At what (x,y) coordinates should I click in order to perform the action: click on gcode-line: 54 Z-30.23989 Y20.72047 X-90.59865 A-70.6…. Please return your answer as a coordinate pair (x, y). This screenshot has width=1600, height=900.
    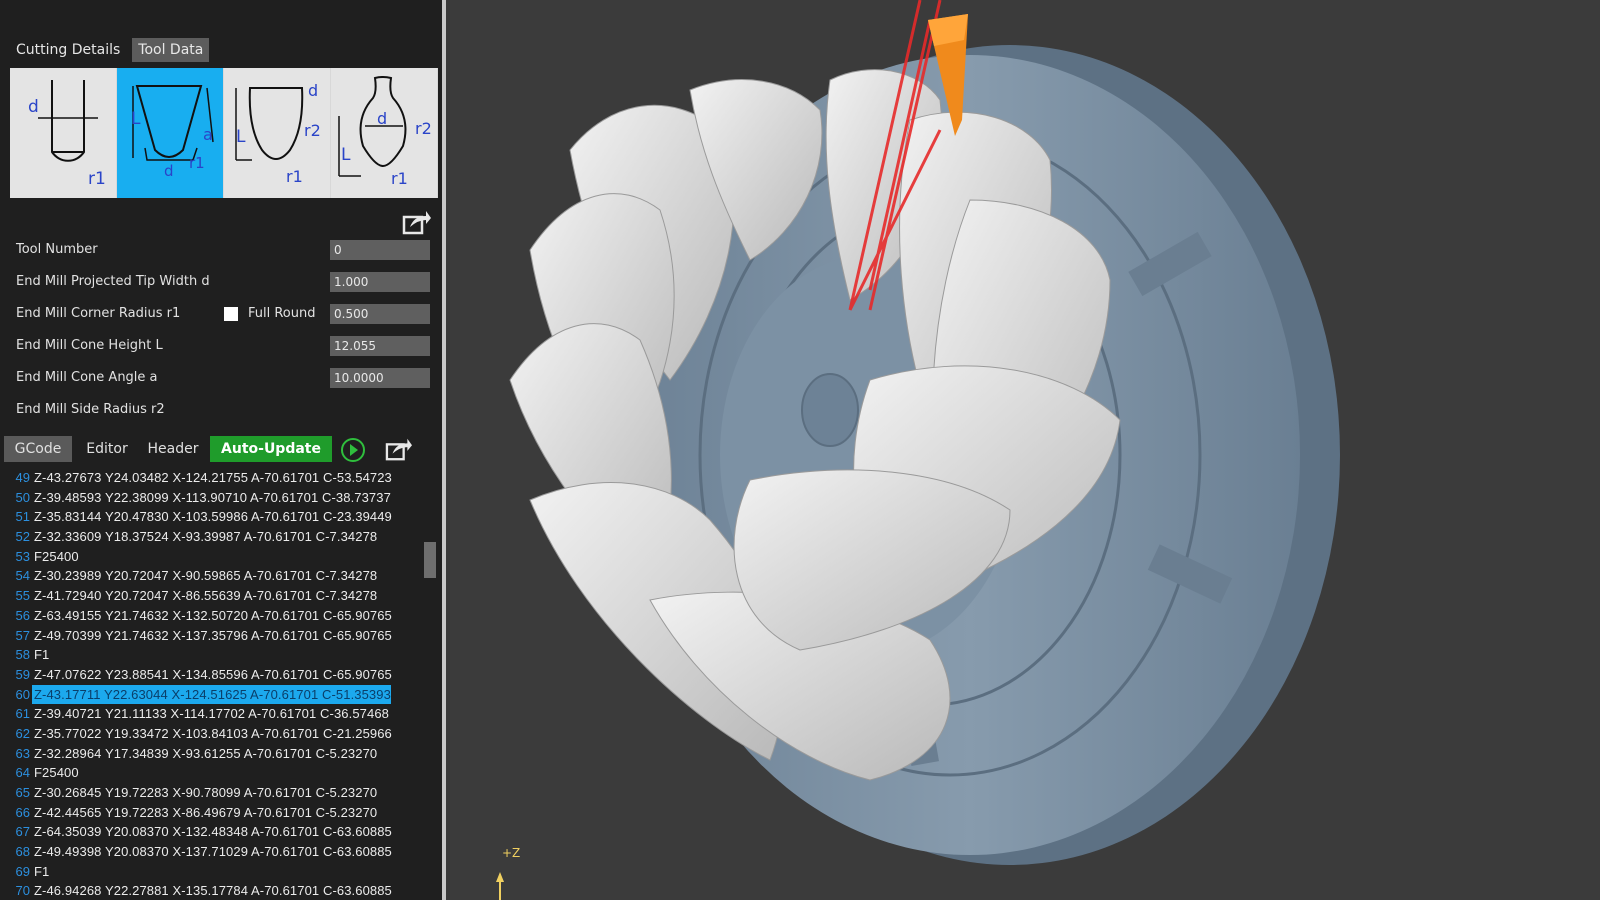
    Looking at the image, I should click on (210, 576).